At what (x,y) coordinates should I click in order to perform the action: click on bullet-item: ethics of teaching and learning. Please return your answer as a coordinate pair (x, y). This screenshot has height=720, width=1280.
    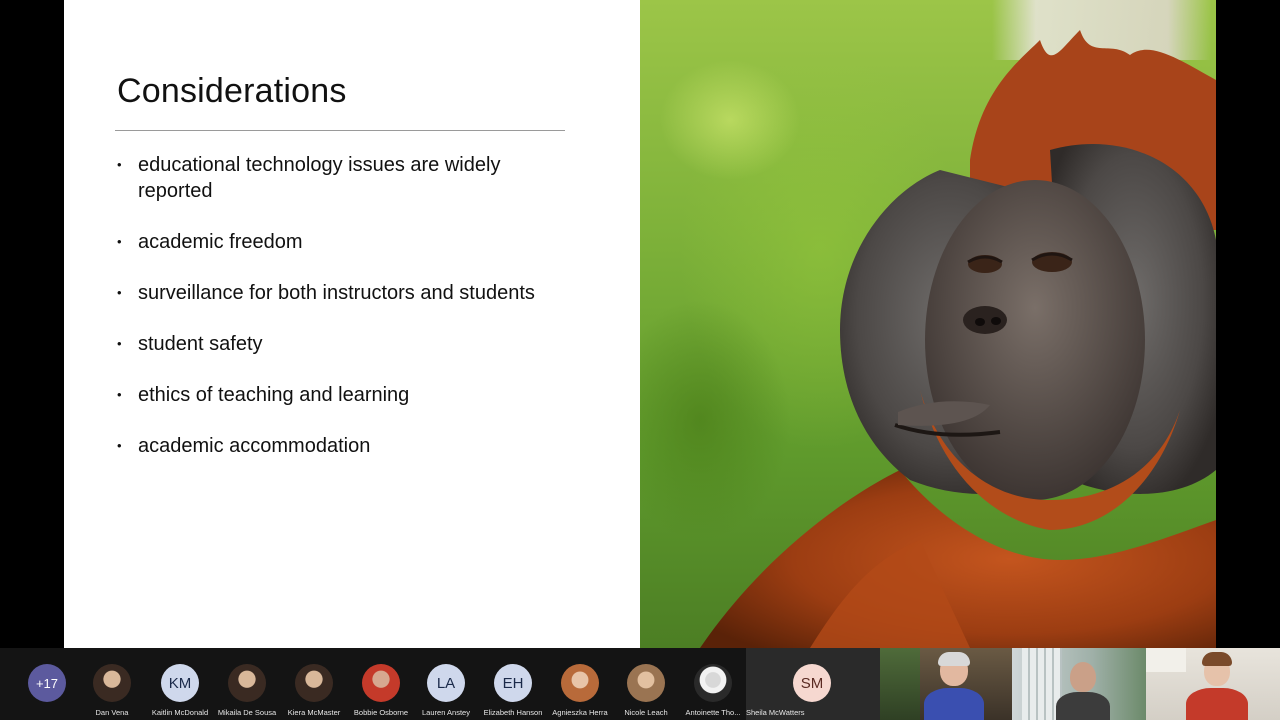
    Looking at the image, I should click on (332, 395).